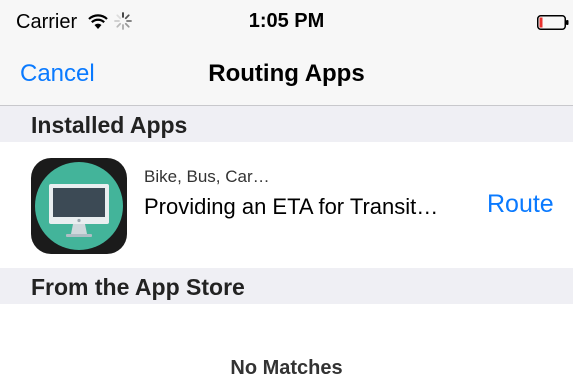 Image resolution: width=573 pixels, height=376 pixels. Describe the element at coordinates (286, 286) in the screenshot. I see `section-header-app-store: From the App Store` at that location.